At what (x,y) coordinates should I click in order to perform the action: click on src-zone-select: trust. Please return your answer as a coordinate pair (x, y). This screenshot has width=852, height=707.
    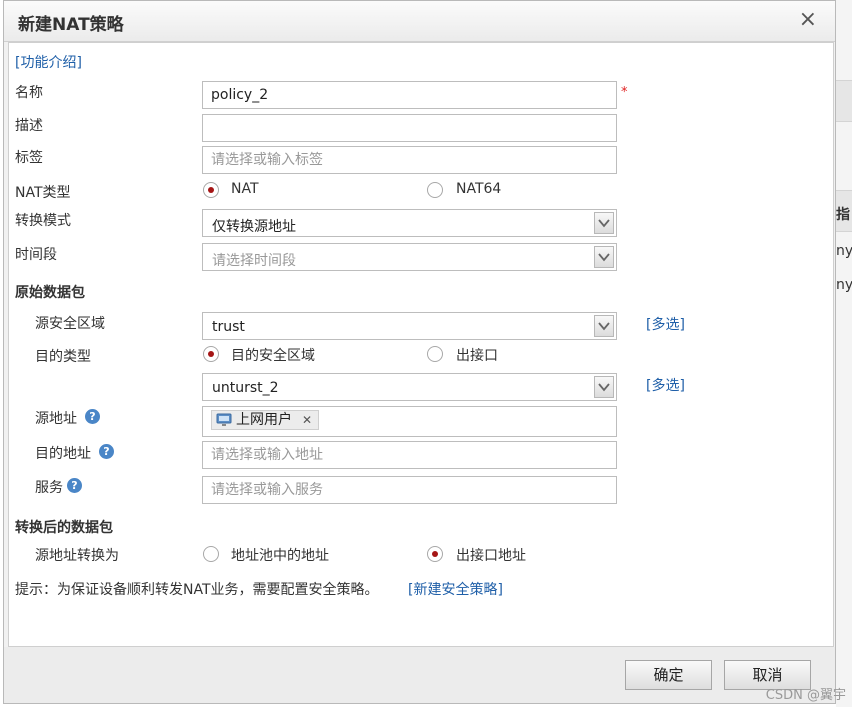
    Looking at the image, I should click on (409, 326).